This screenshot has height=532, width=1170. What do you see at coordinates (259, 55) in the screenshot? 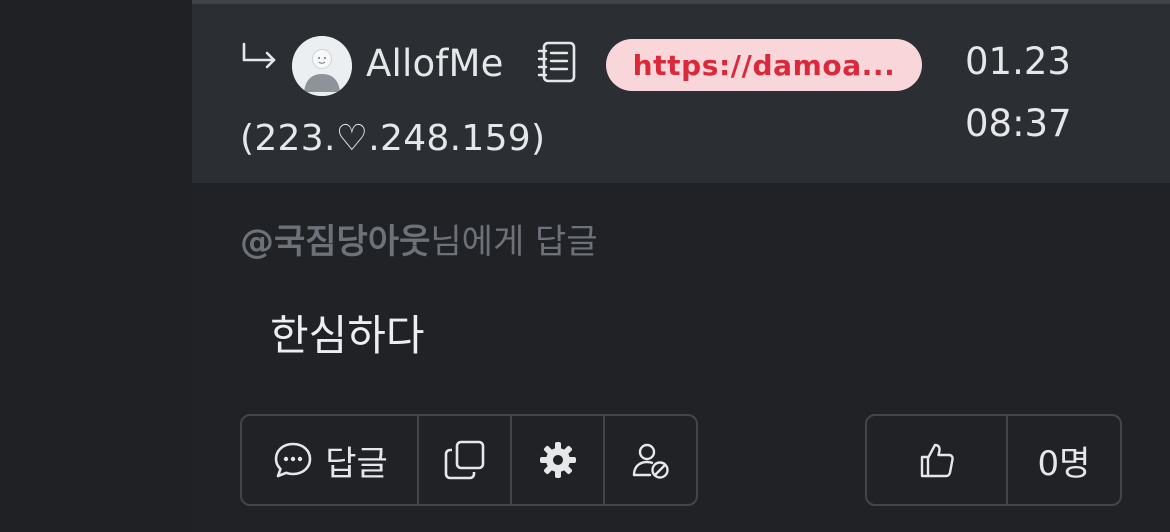
I see `reply-arrow-icon` at bounding box center [259, 55].